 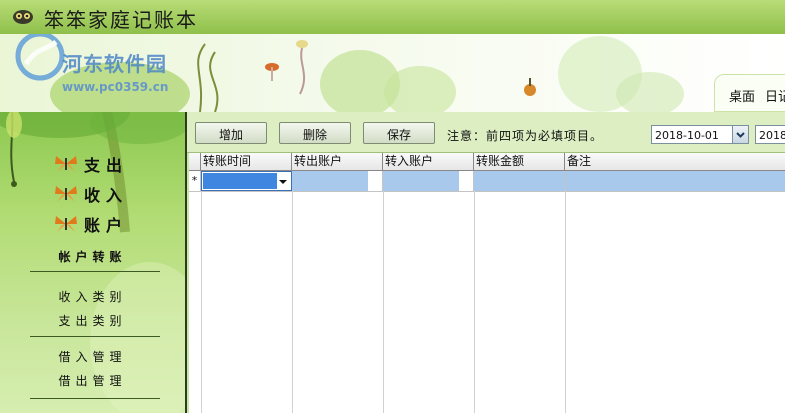 What do you see at coordinates (195, 161) in the screenshot?
I see `row-header-corner` at bounding box center [195, 161].